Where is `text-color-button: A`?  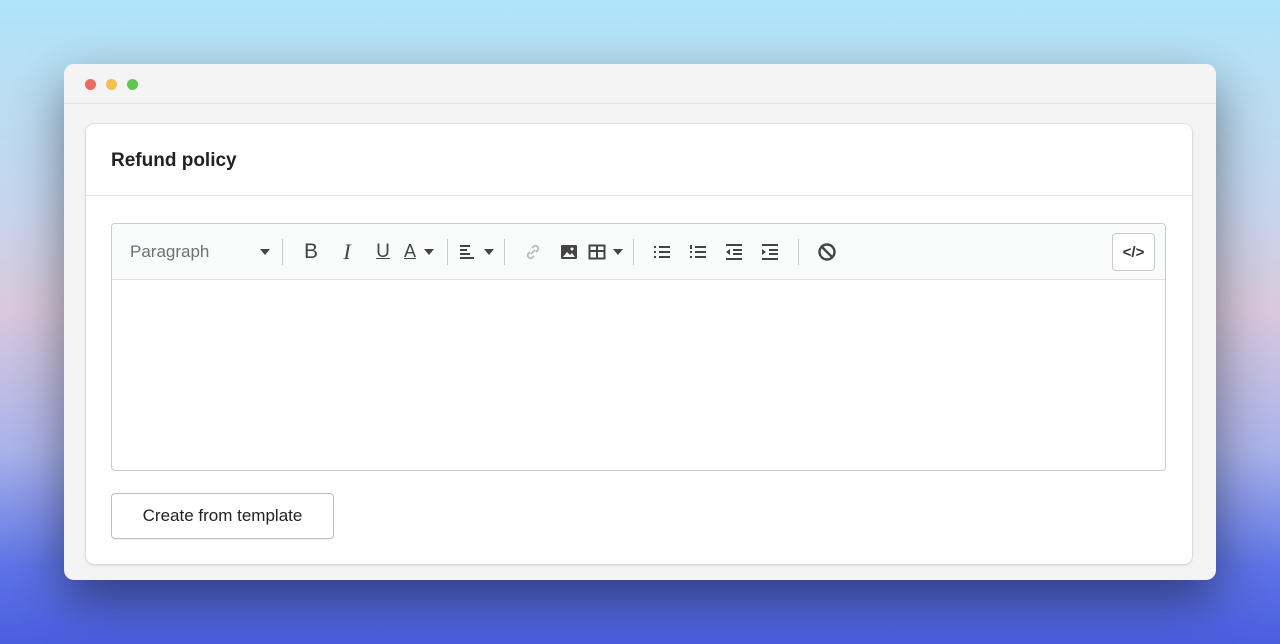
text-color-button: A is located at coordinates (419, 252).